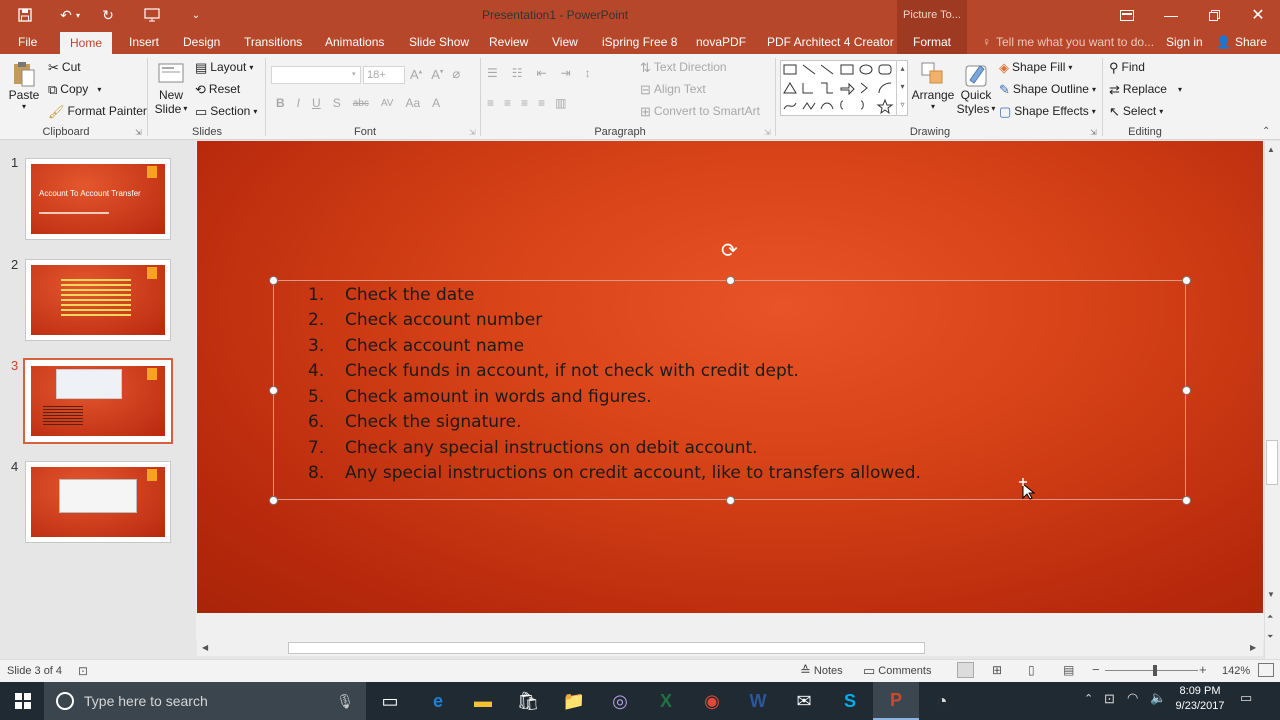 The height and width of the screenshot is (720, 1280). Describe the element at coordinates (345, 701) in the screenshot. I see `microphone-icon: 🎙` at that location.